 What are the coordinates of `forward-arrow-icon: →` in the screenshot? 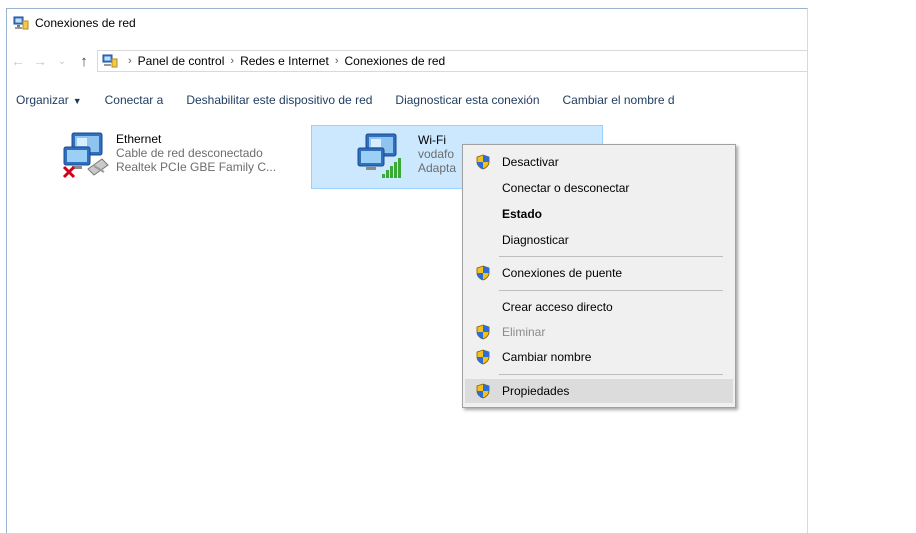 It's located at (40, 61).